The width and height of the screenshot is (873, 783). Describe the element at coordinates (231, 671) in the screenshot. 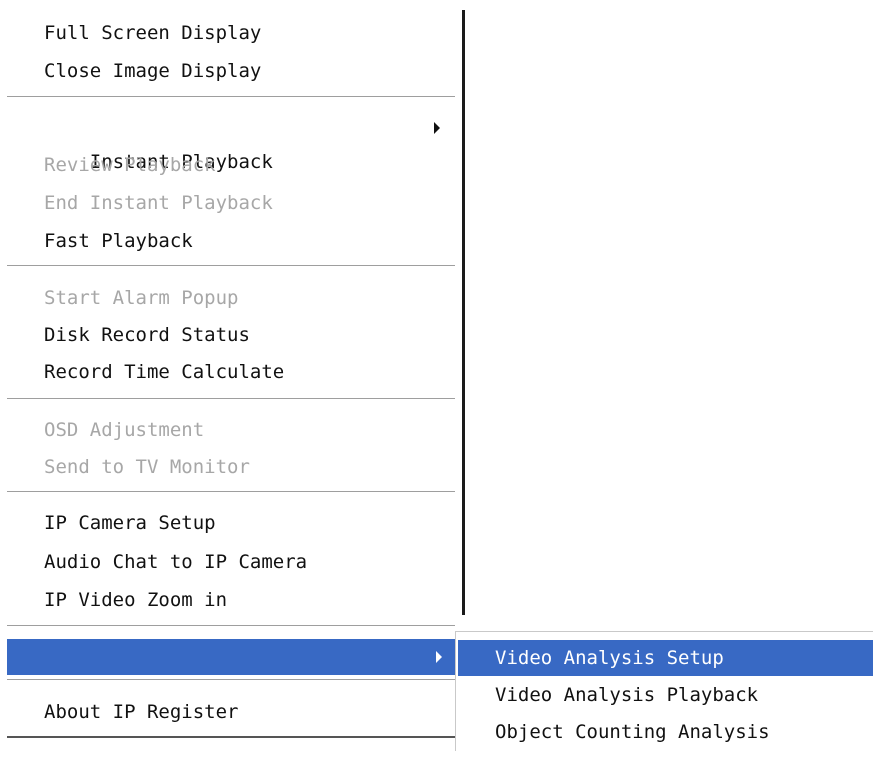

I see `menu-item-video-intelligent-analysis: Video Intelligent Analysis` at that location.